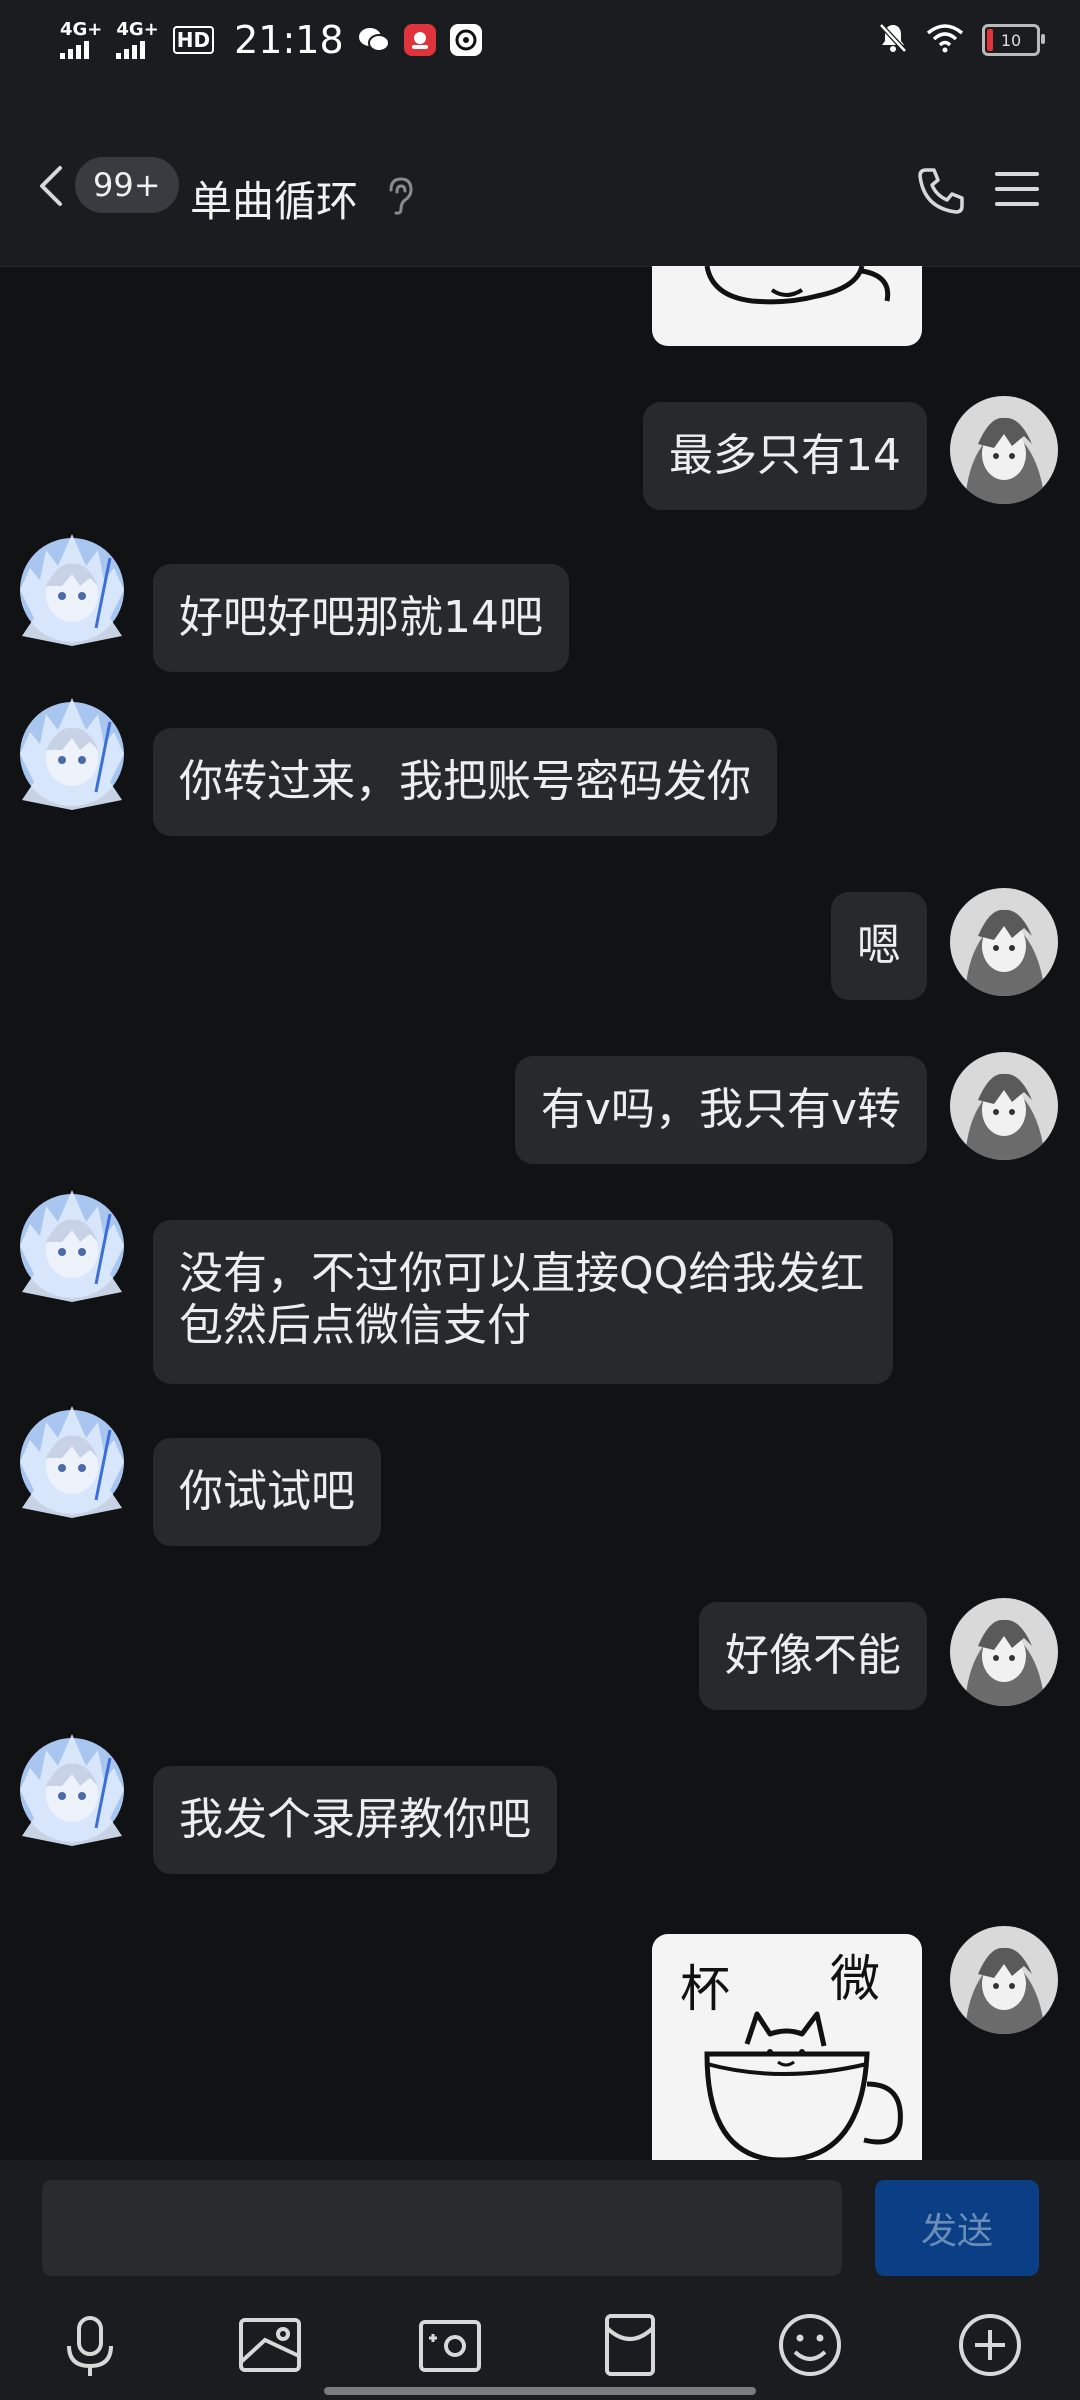 This screenshot has height=2400, width=1080. What do you see at coordinates (791, 2055) in the screenshot?
I see `cat-cup-sticker-image: 杯 微` at bounding box center [791, 2055].